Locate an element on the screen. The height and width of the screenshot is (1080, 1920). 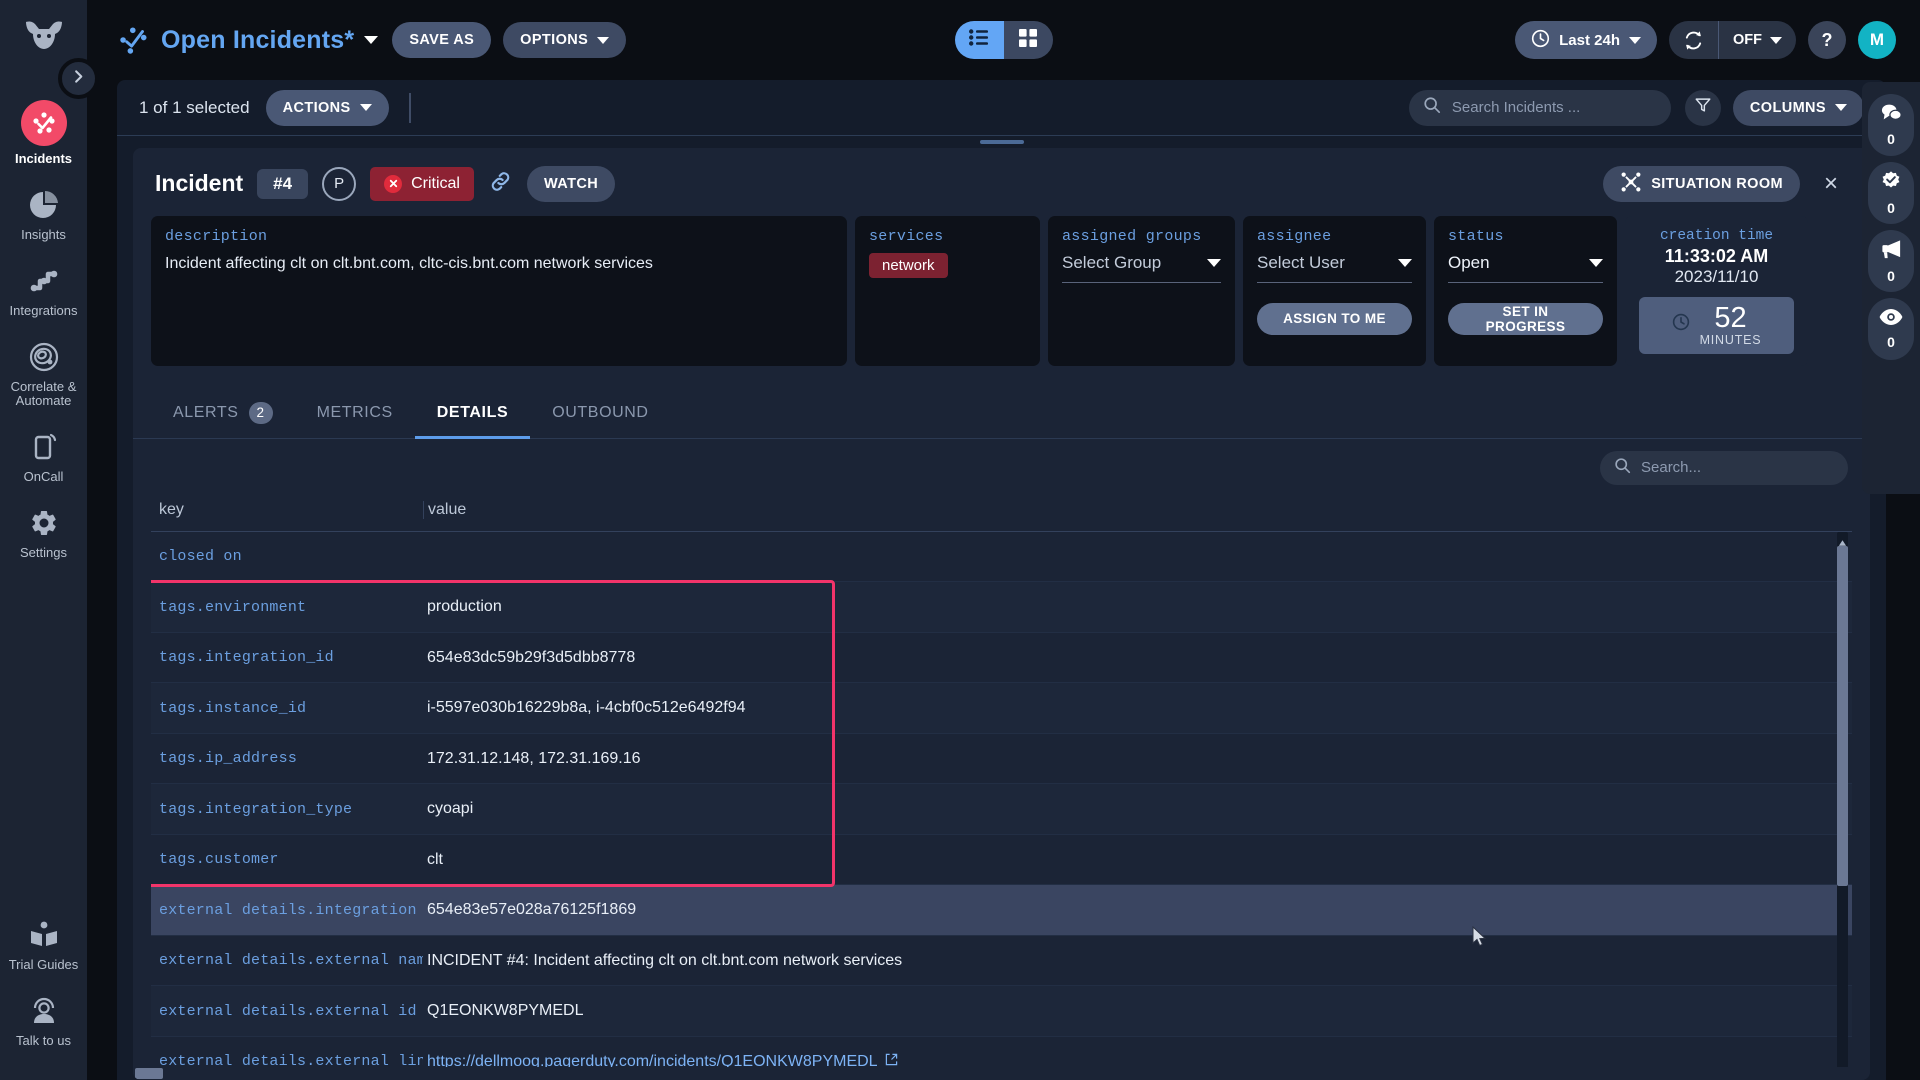
columns-button: COLUMNS is located at coordinates (1798, 107).